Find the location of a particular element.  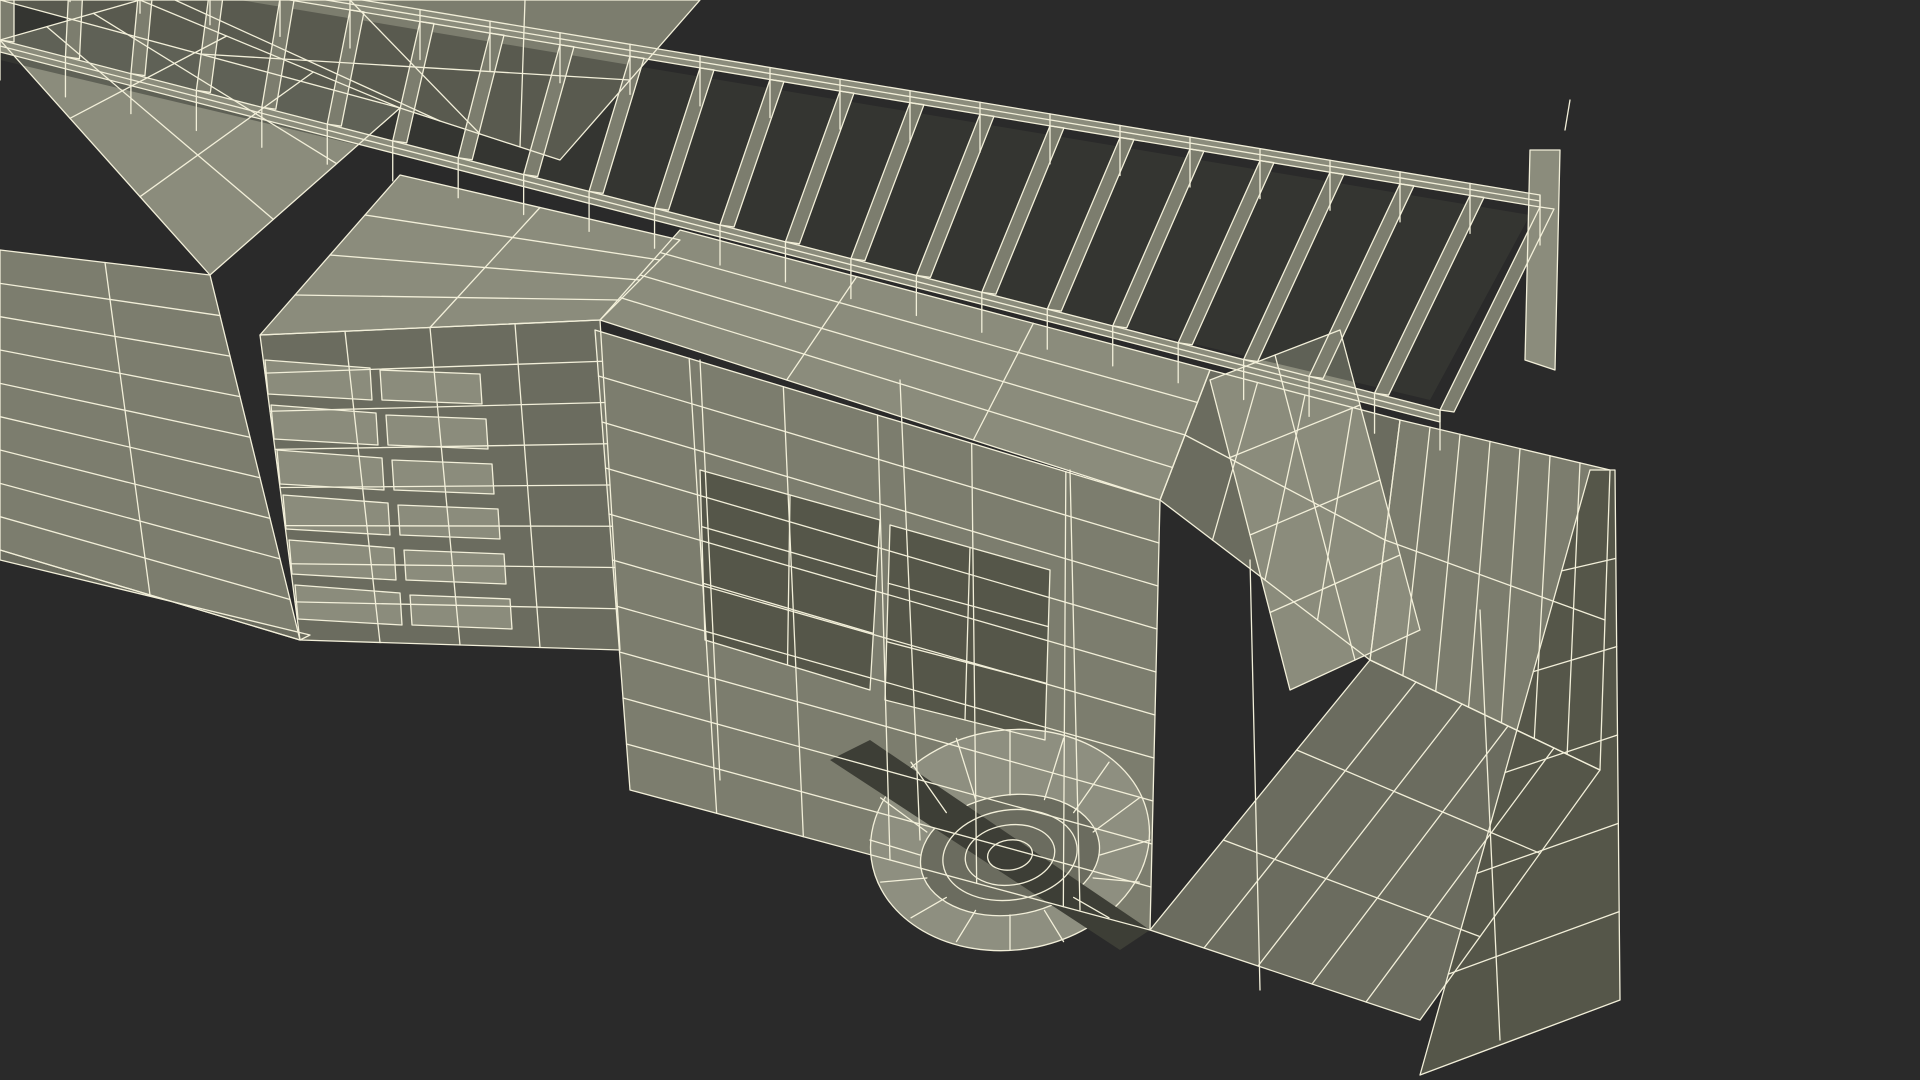

ladder-rung is located at coordinates (7, 21).